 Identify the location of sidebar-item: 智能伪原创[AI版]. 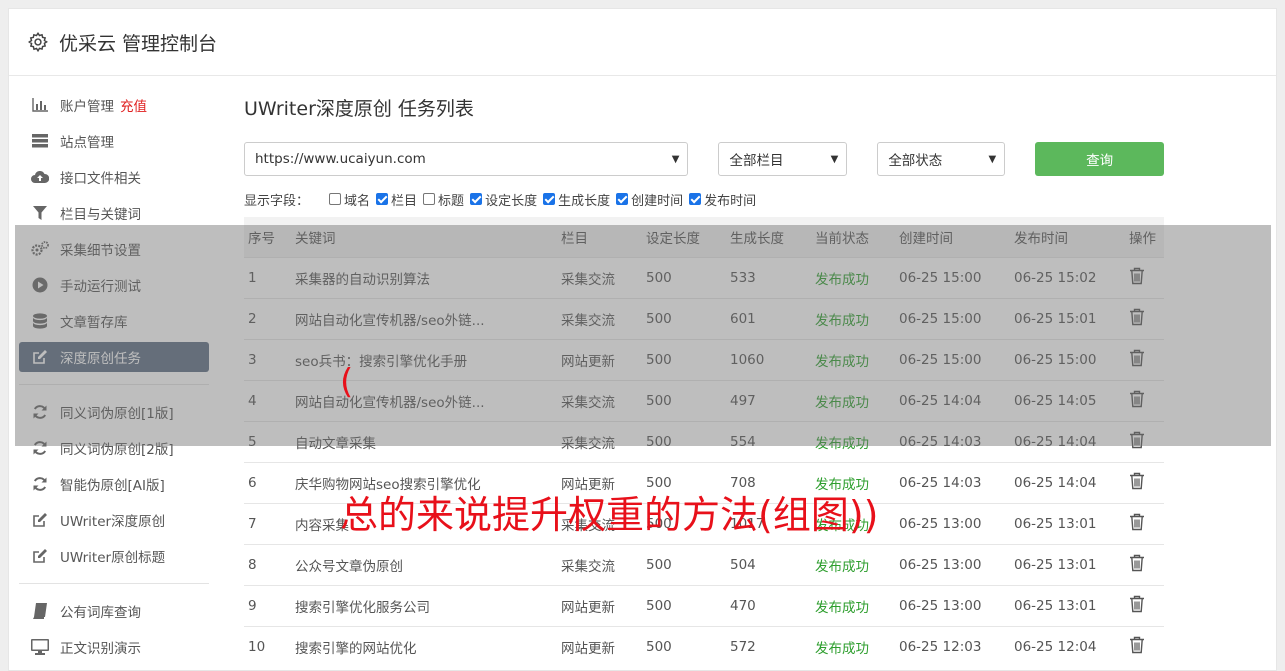
(114, 484).